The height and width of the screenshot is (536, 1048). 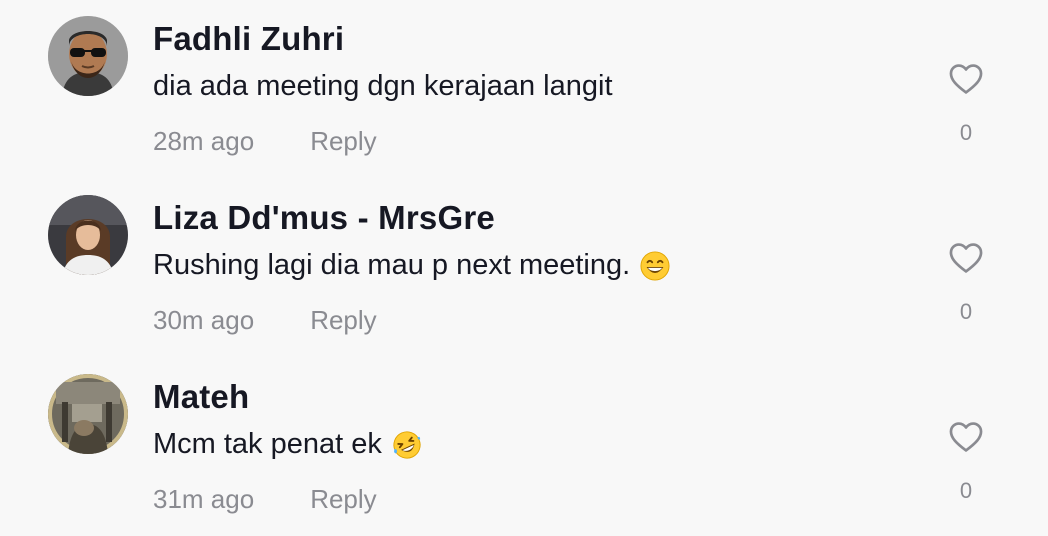 What do you see at coordinates (267, 444) in the screenshot?
I see `comment-text-body: Mcm tak penat ek` at bounding box center [267, 444].